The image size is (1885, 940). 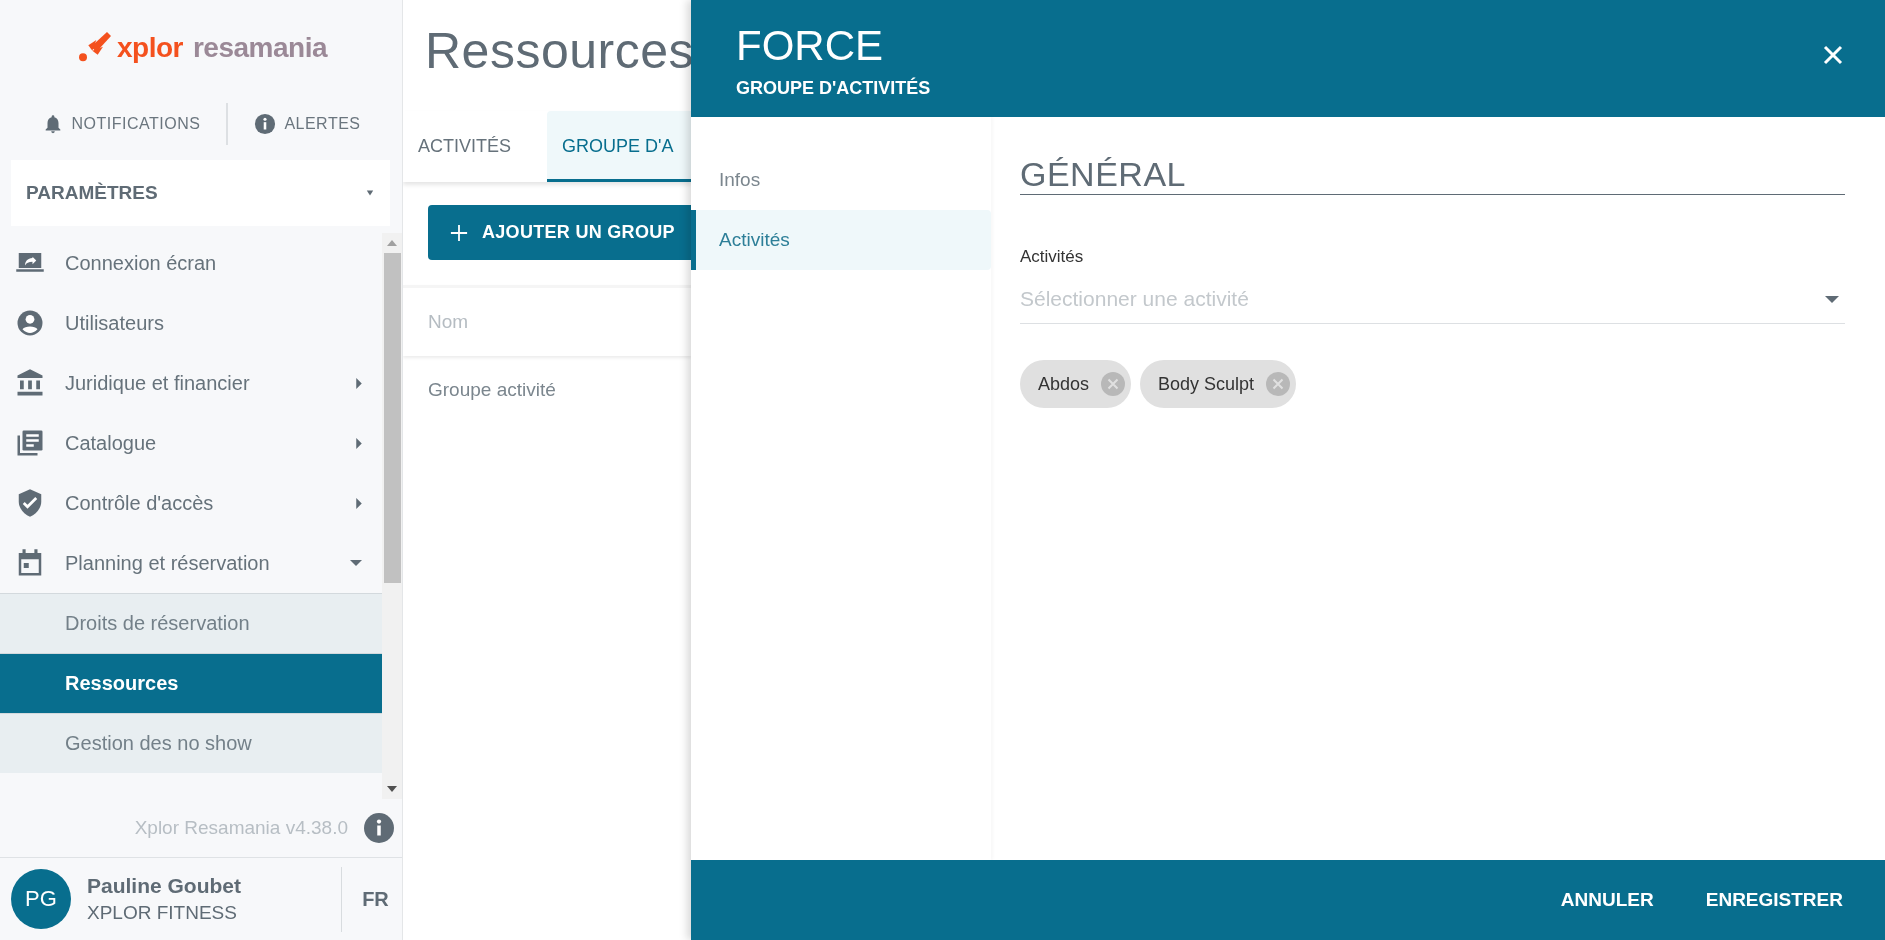 I want to click on user-name: Pauline Goubet, so click(x=164, y=886).